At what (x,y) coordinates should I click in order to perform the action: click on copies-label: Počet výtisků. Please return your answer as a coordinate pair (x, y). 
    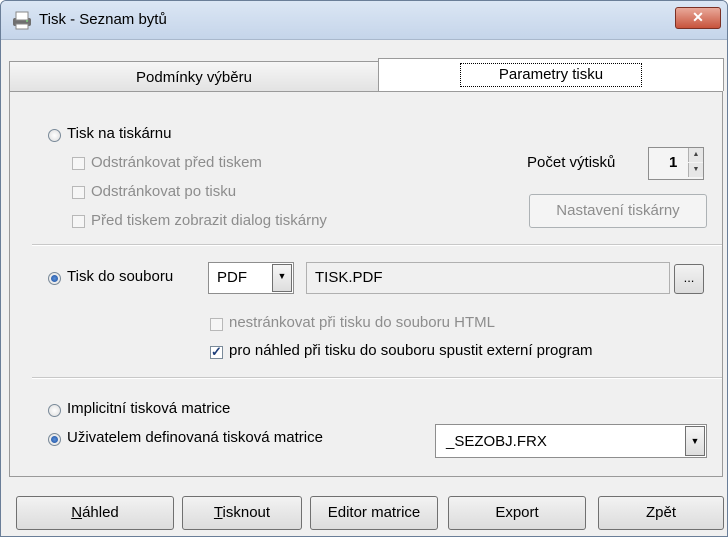
    Looking at the image, I should click on (571, 162).